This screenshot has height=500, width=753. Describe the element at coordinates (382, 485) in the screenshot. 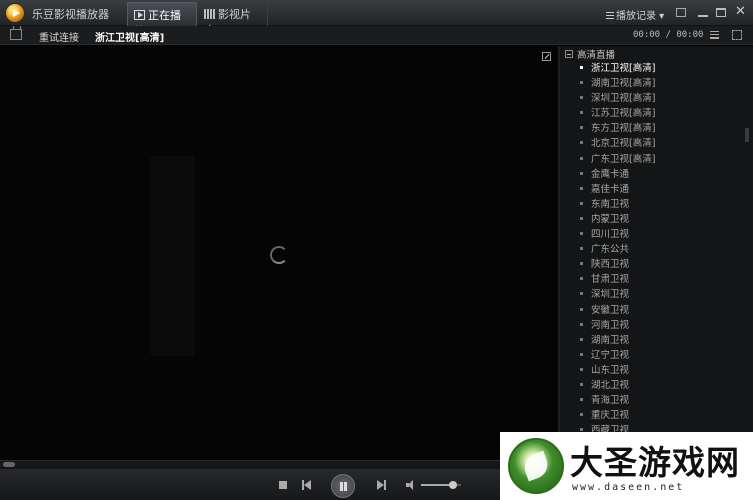

I see `next-button` at that location.